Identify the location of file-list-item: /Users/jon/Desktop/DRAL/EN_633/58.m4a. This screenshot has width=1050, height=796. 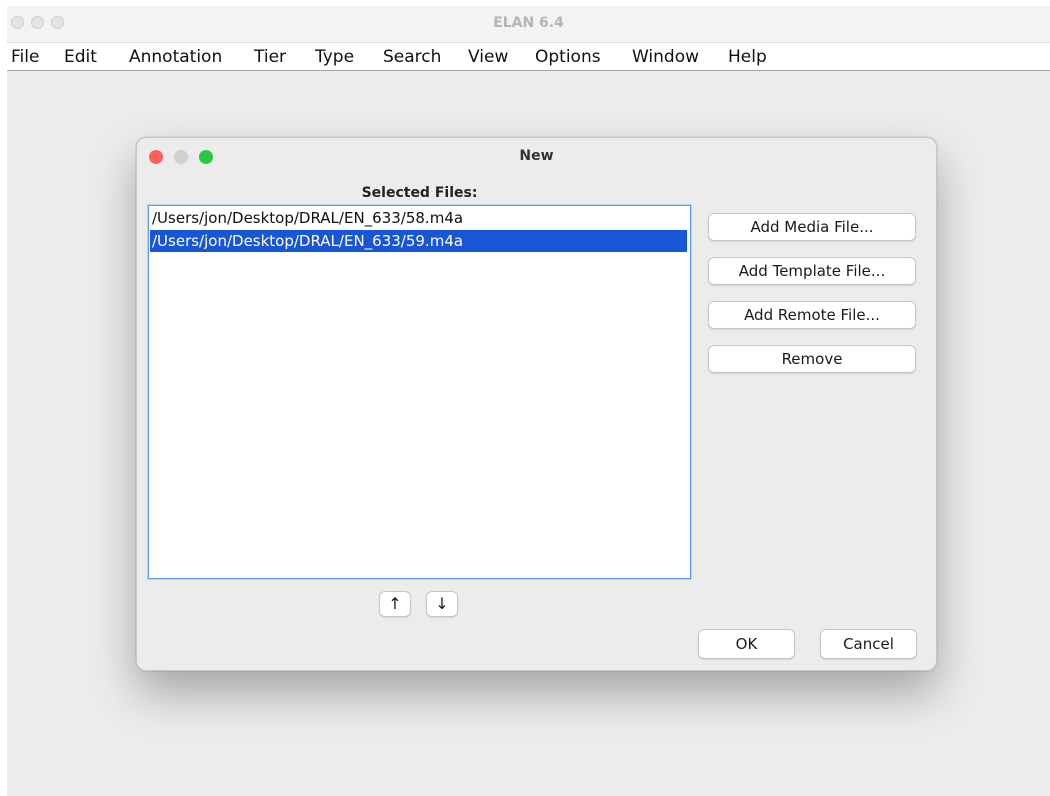
(418, 218).